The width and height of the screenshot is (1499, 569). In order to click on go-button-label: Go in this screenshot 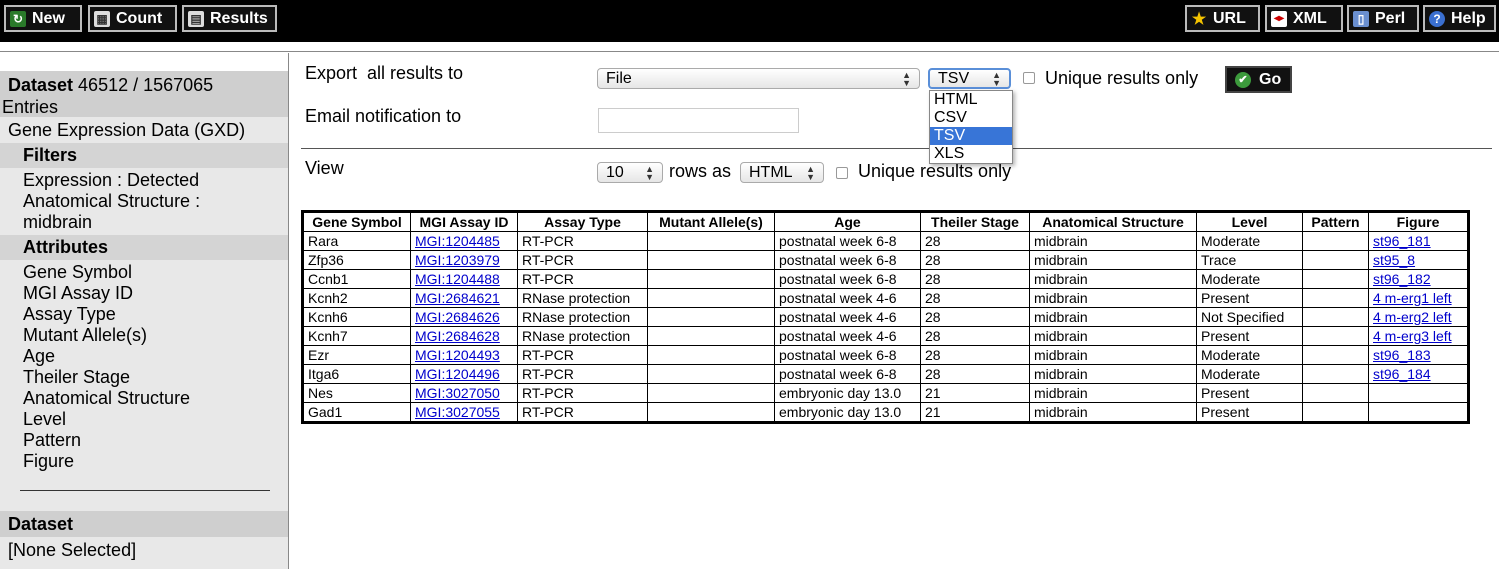, I will do `click(1270, 79)`.